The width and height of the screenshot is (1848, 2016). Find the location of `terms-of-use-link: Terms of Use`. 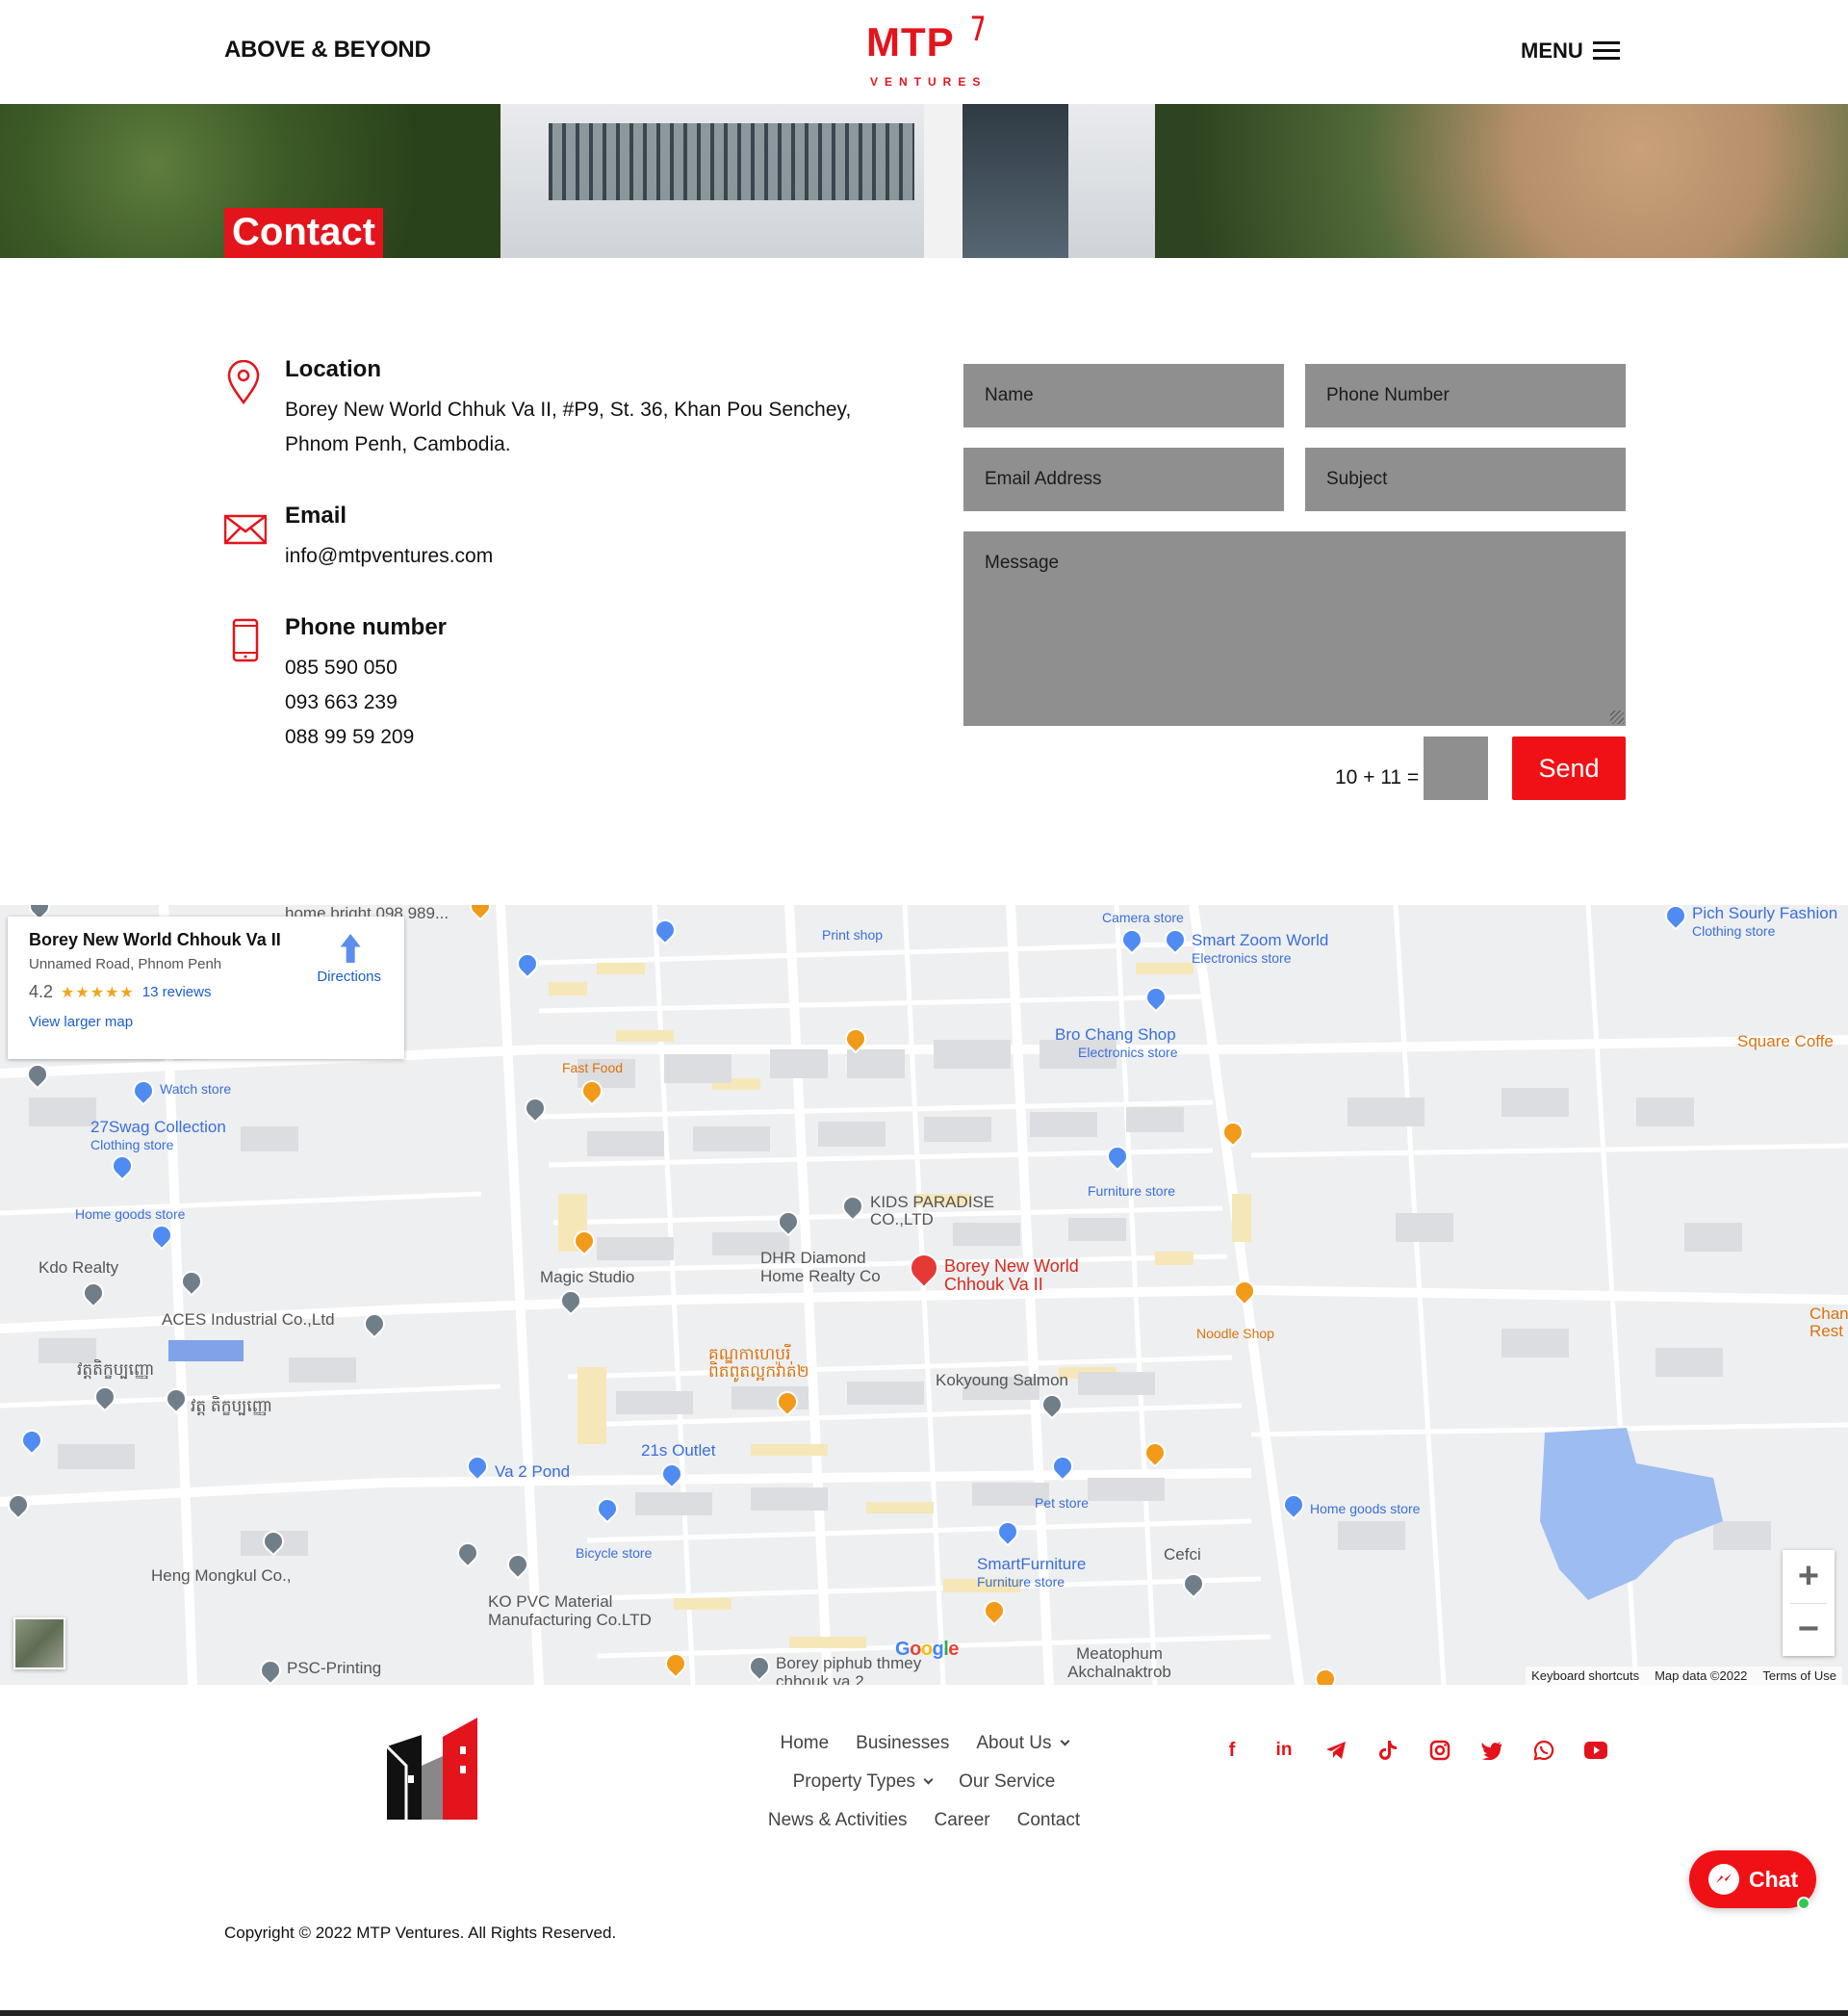

terms-of-use-link: Terms of Use is located at coordinates (1799, 1675).